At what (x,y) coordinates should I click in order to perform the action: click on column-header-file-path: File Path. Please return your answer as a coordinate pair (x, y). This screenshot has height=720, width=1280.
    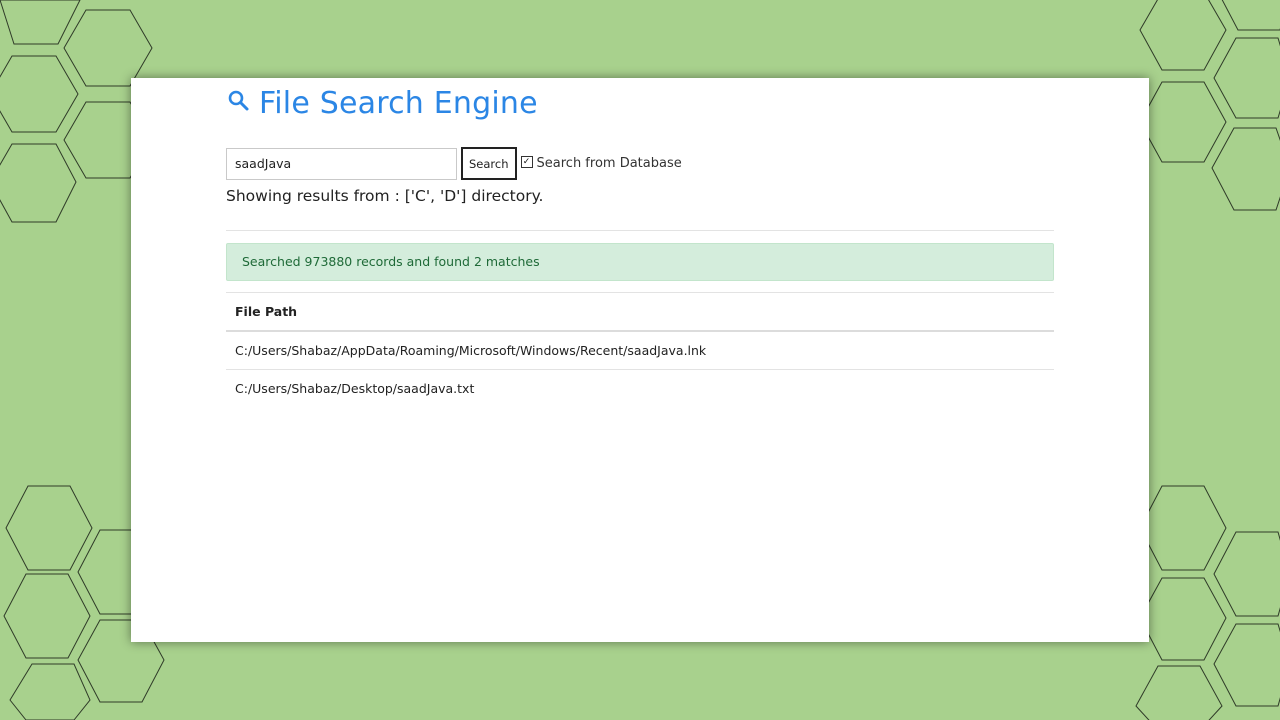
    Looking at the image, I should click on (640, 312).